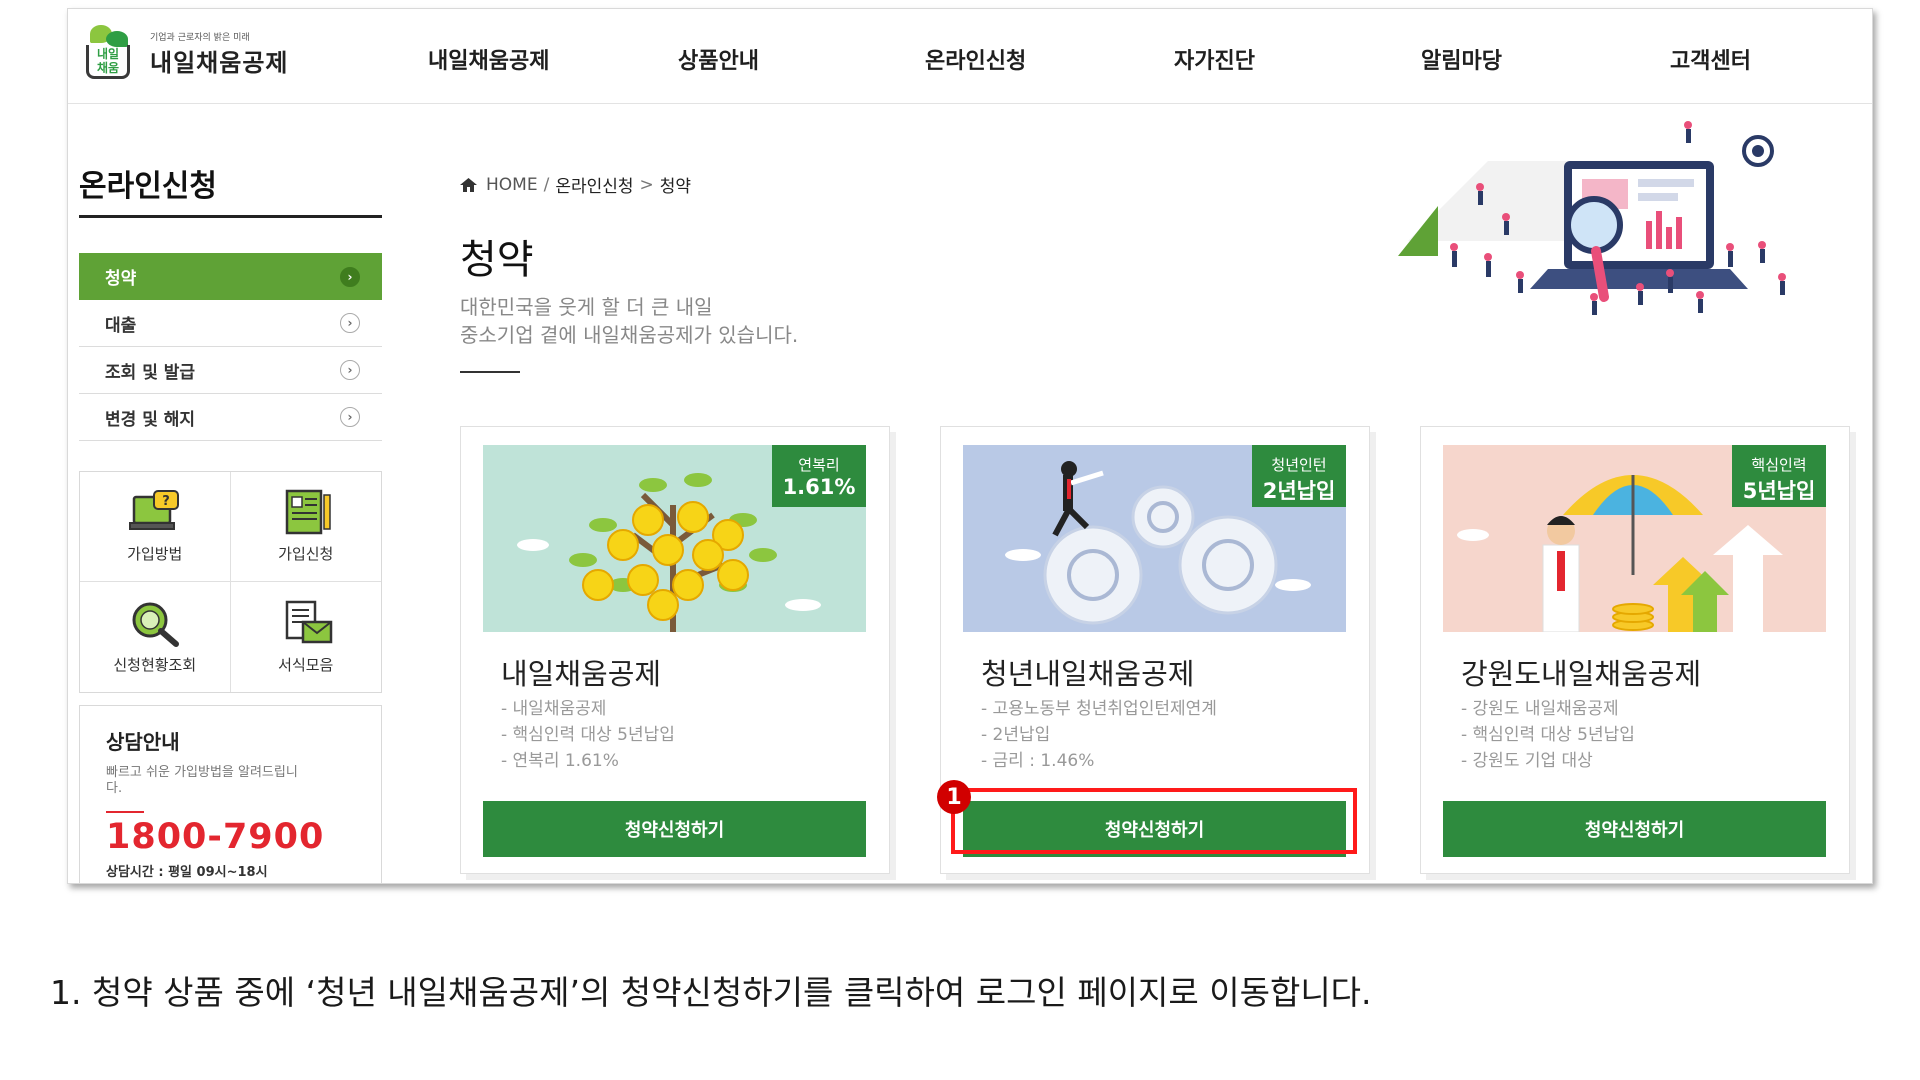 The height and width of the screenshot is (1080, 1920). What do you see at coordinates (718, 59) in the screenshot?
I see `nav-item-product-info: 상품안내` at bounding box center [718, 59].